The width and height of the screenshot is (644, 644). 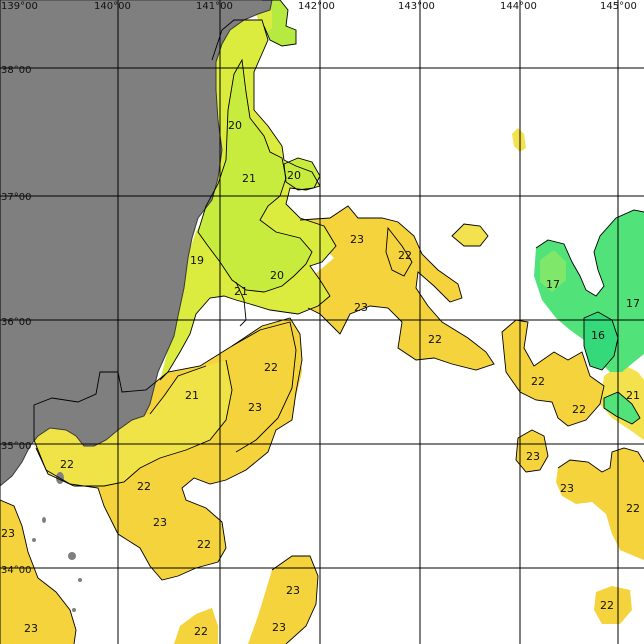 What do you see at coordinates (112, 6) in the screenshot?
I see `lon-label: 140°00` at bounding box center [112, 6].